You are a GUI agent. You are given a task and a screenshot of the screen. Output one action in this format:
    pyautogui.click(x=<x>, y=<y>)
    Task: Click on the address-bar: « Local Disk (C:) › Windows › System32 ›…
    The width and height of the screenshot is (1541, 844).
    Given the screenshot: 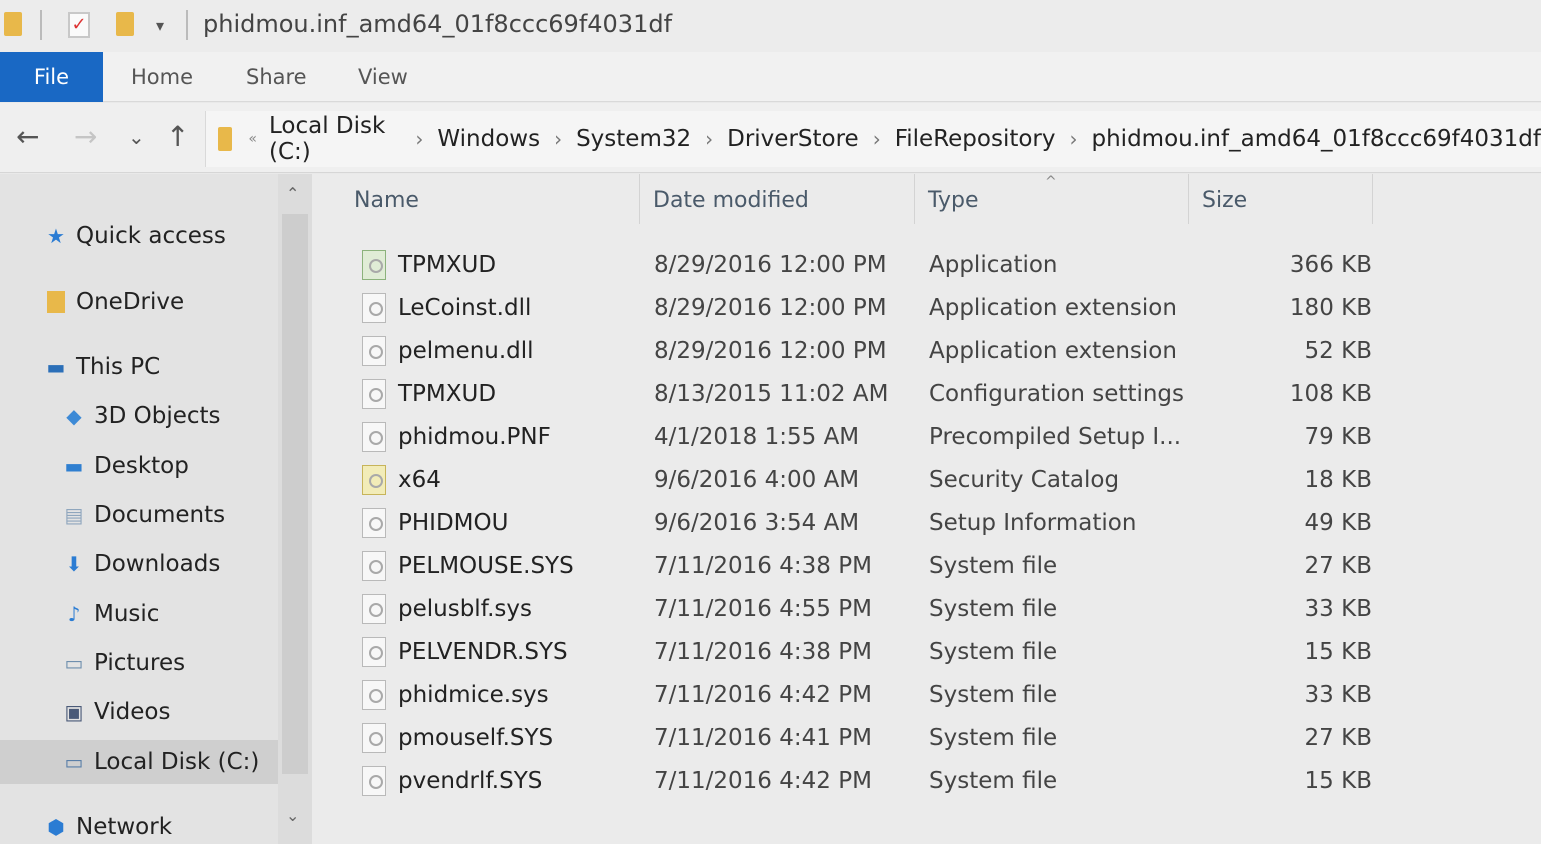 What is the action you would take?
    pyautogui.click(x=873, y=139)
    